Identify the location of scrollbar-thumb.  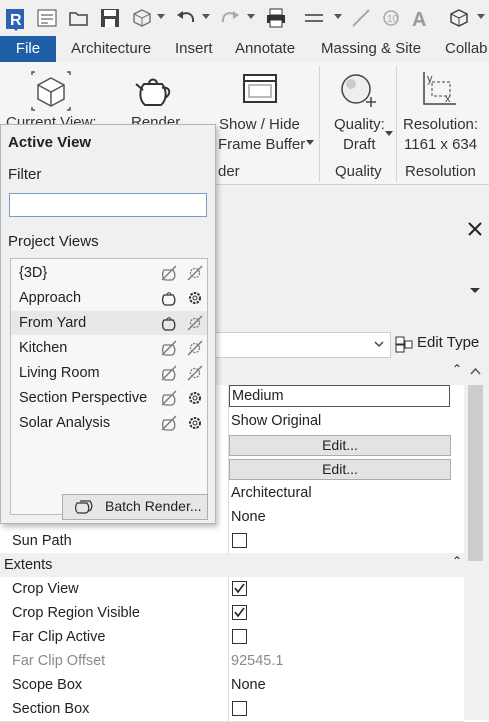
(475, 473).